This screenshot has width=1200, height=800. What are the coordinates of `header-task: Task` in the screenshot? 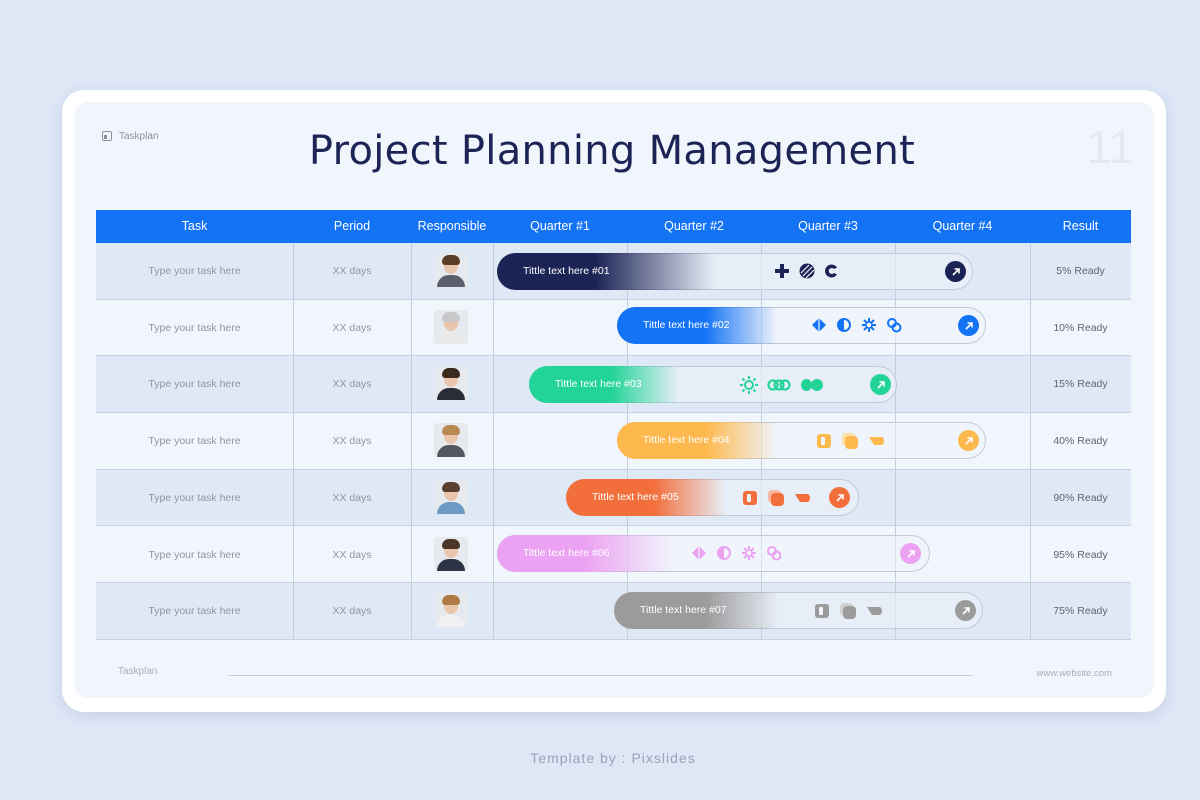 It's located at (194, 226).